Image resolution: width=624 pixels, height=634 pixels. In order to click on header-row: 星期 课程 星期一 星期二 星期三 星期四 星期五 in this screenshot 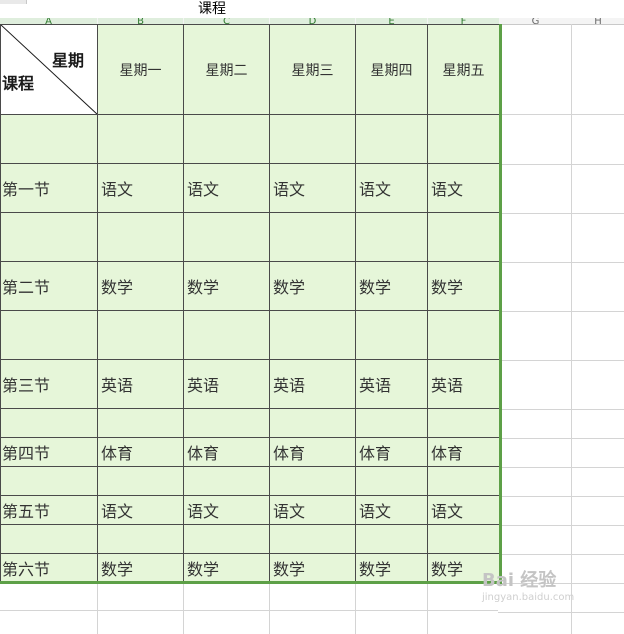, I will do `click(250, 69)`.